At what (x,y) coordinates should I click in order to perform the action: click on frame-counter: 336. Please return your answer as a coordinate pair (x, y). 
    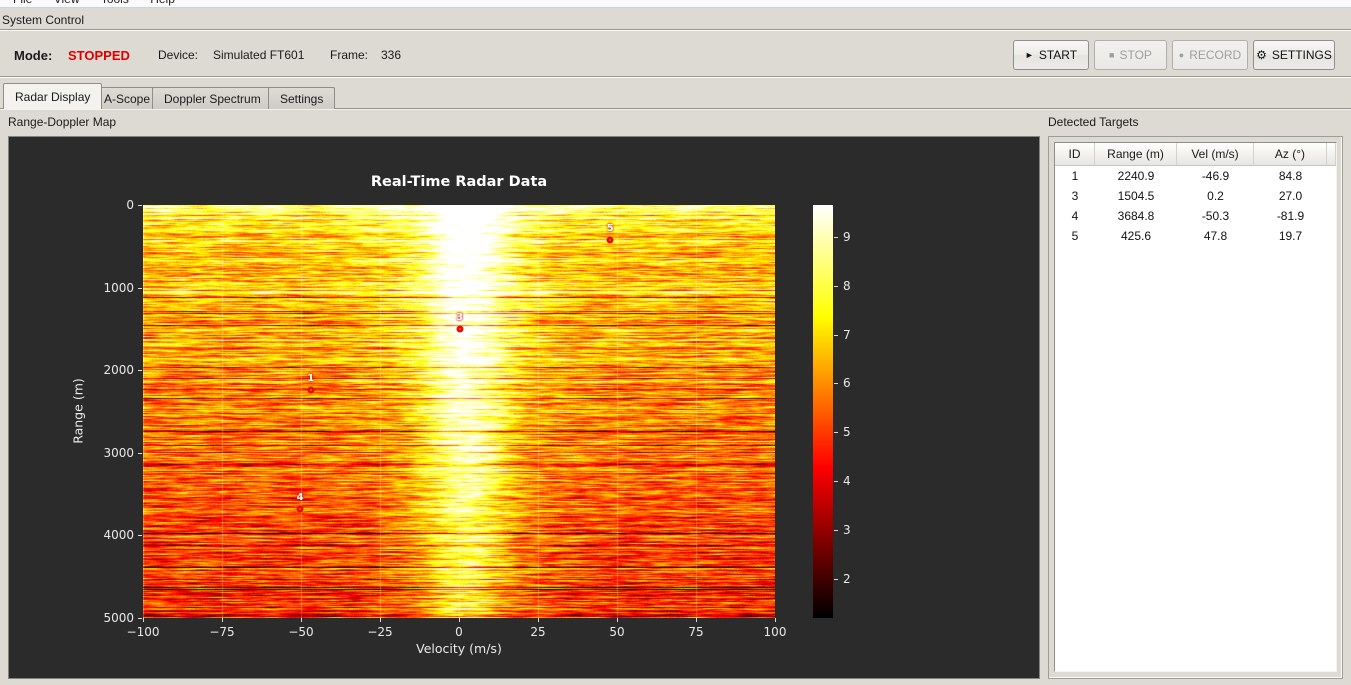
    Looking at the image, I should click on (391, 55).